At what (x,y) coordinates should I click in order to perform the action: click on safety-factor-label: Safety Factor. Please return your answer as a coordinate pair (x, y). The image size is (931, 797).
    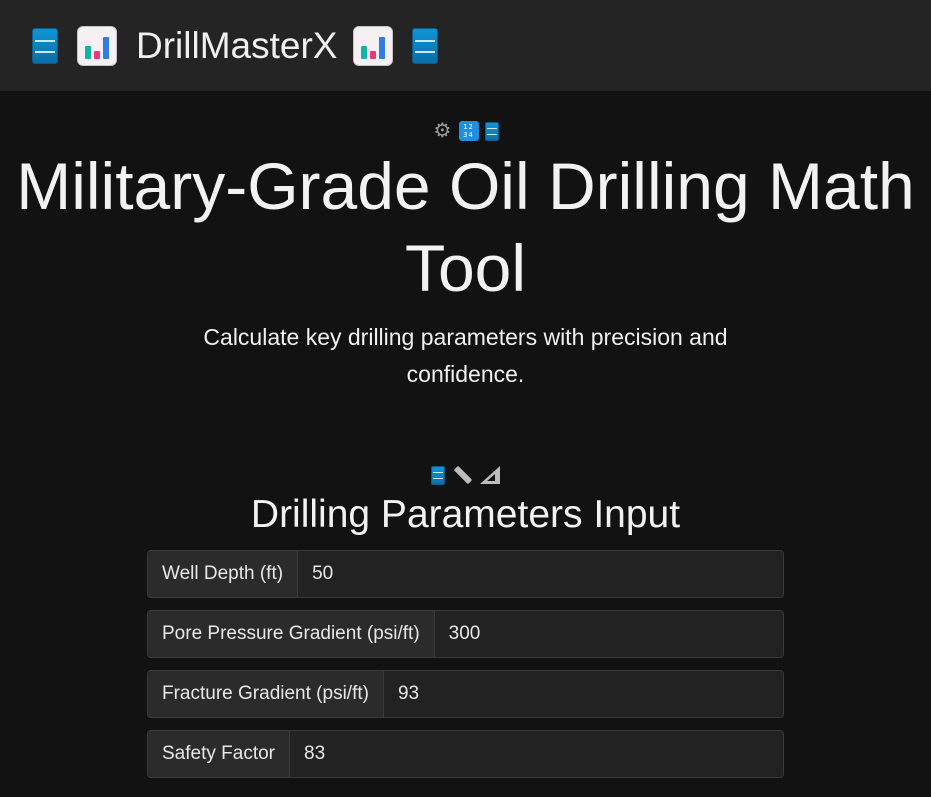
    Looking at the image, I should click on (219, 754).